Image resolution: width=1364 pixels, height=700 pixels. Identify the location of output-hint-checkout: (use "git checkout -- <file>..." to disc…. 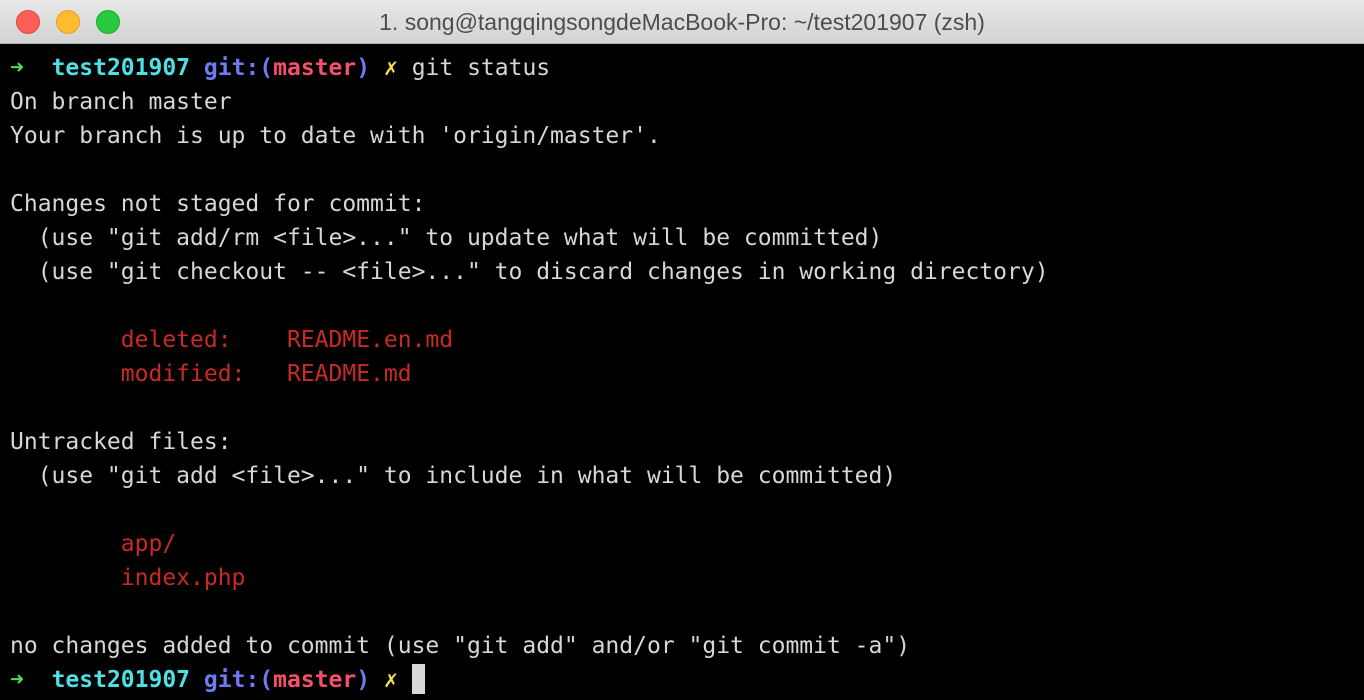
(529, 272).